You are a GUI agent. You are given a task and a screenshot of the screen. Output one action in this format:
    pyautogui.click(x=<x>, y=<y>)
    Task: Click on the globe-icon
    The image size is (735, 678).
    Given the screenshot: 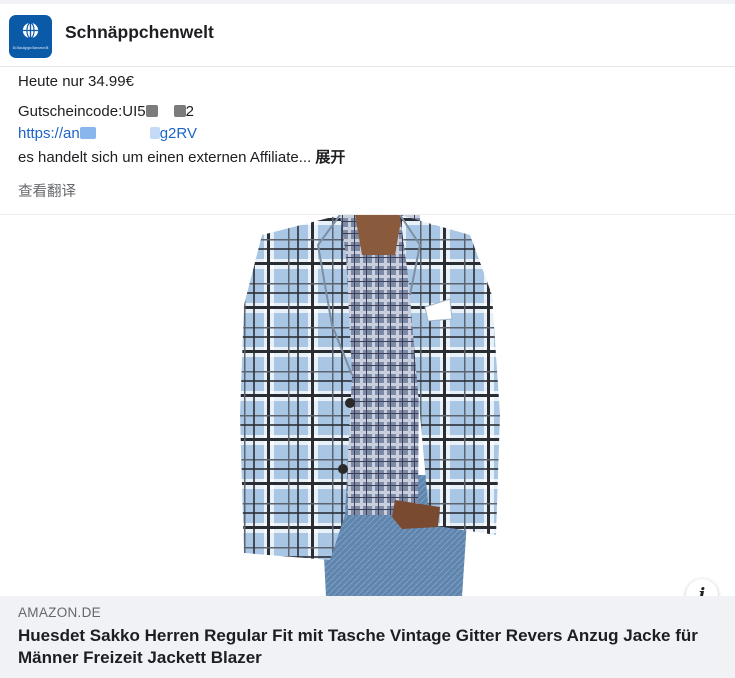 What is the action you would take?
    pyautogui.click(x=30, y=30)
    